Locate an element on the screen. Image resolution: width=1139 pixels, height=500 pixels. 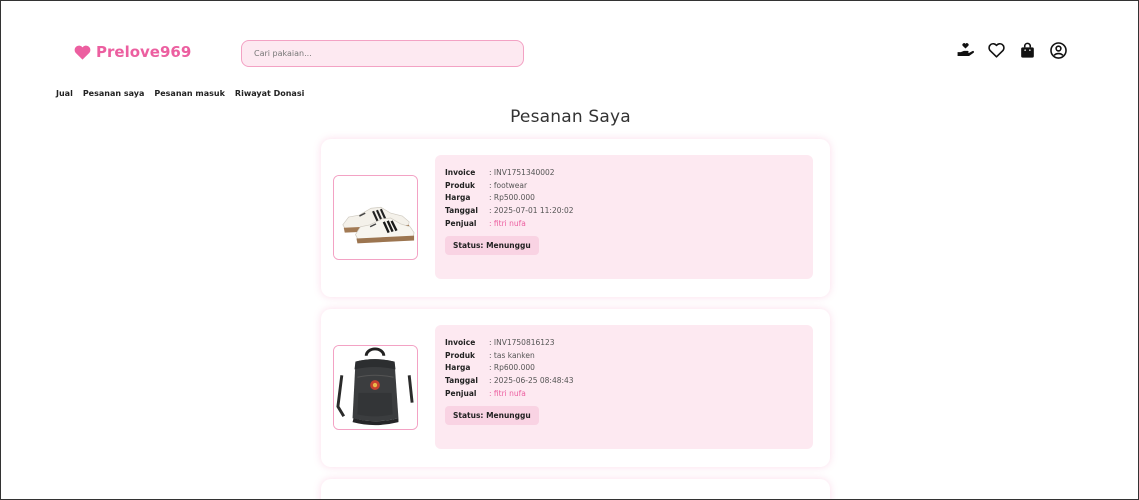
price-row: Harga : Rp600.000 is located at coordinates (624, 368).